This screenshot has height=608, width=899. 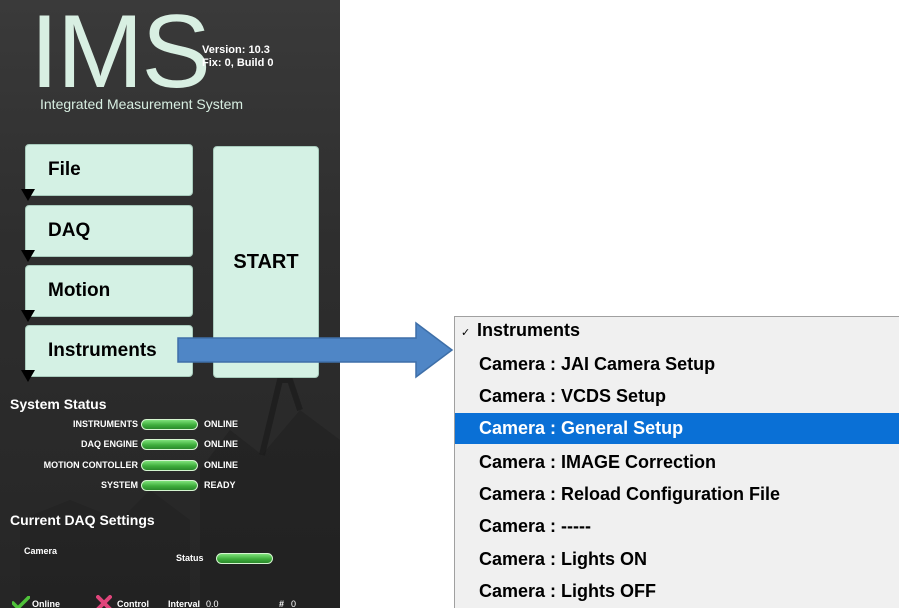 I want to click on menu-item-label: Camera : Lights ON, so click(x=563, y=559).